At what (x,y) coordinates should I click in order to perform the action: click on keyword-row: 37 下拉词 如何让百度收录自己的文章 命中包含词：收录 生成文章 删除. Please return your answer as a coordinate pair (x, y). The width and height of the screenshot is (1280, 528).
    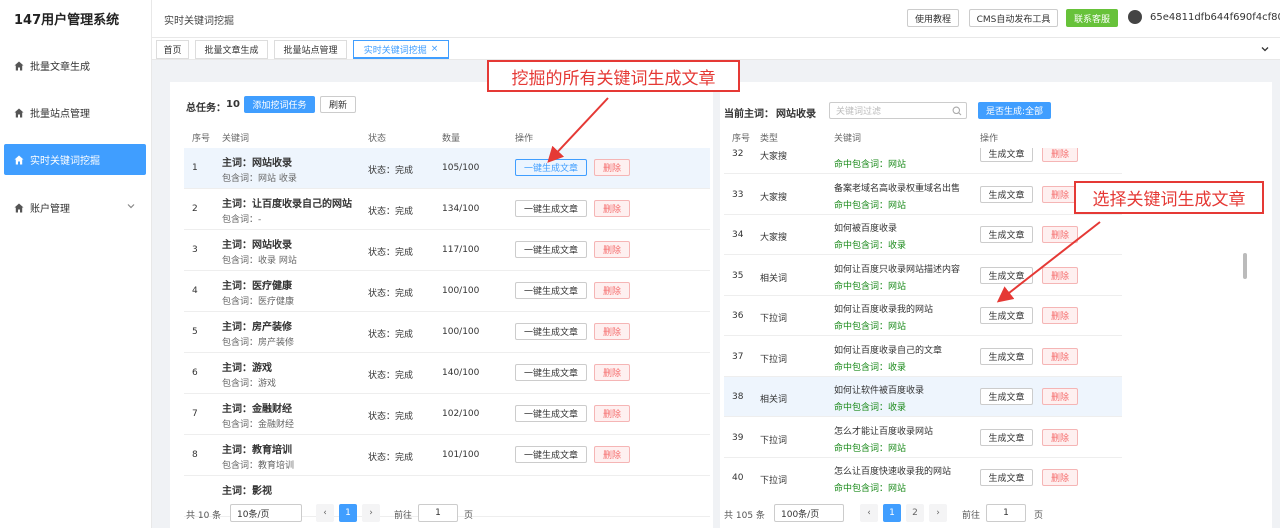
    Looking at the image, I should click on (923, 357).